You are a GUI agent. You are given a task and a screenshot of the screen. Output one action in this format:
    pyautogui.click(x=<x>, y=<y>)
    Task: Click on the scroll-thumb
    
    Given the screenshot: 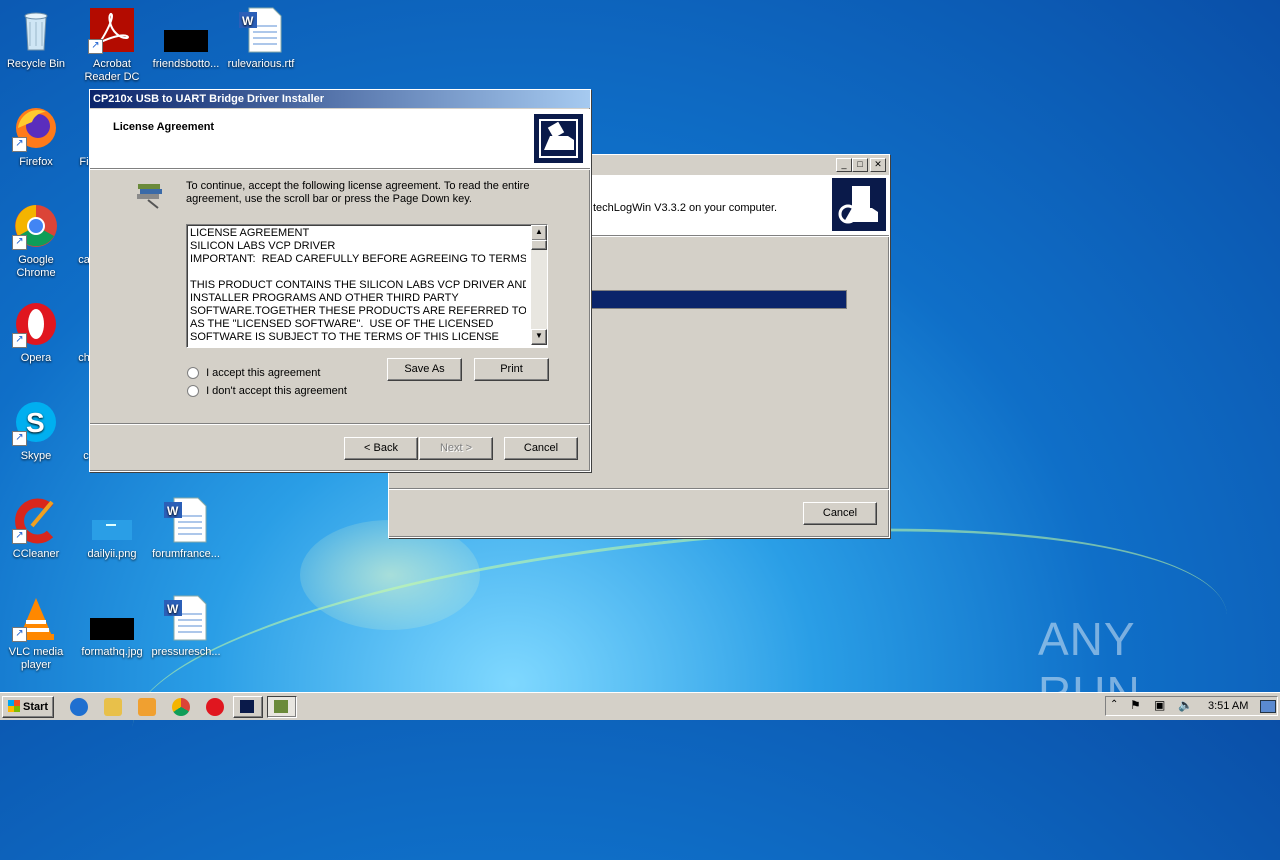 What is the action you would take?
    pyautogui.click(x=539, y=245)
    